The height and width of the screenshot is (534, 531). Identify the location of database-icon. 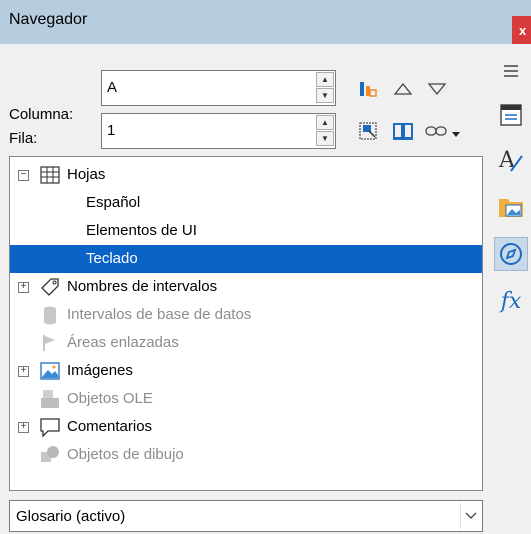
(50, 315).